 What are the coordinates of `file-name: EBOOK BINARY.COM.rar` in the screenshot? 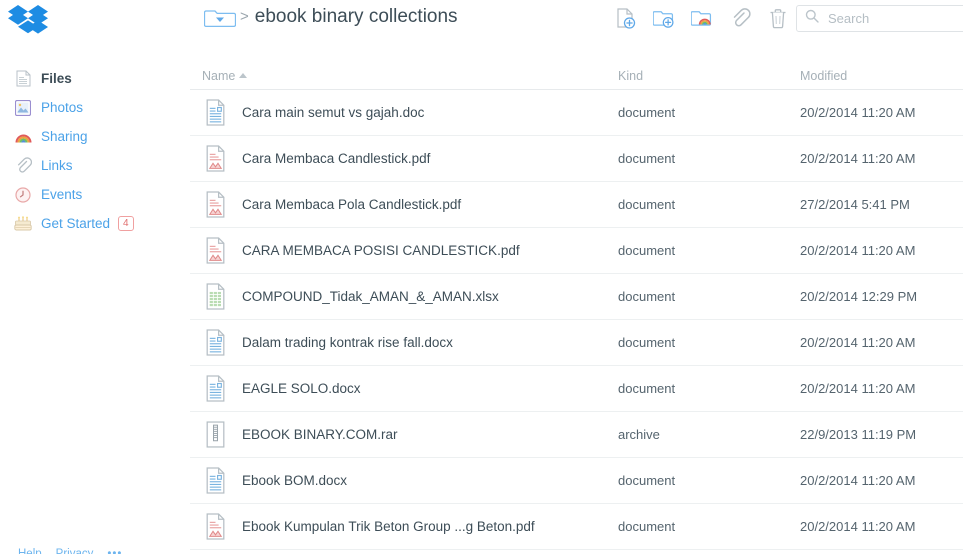 It's located at (320, 434).